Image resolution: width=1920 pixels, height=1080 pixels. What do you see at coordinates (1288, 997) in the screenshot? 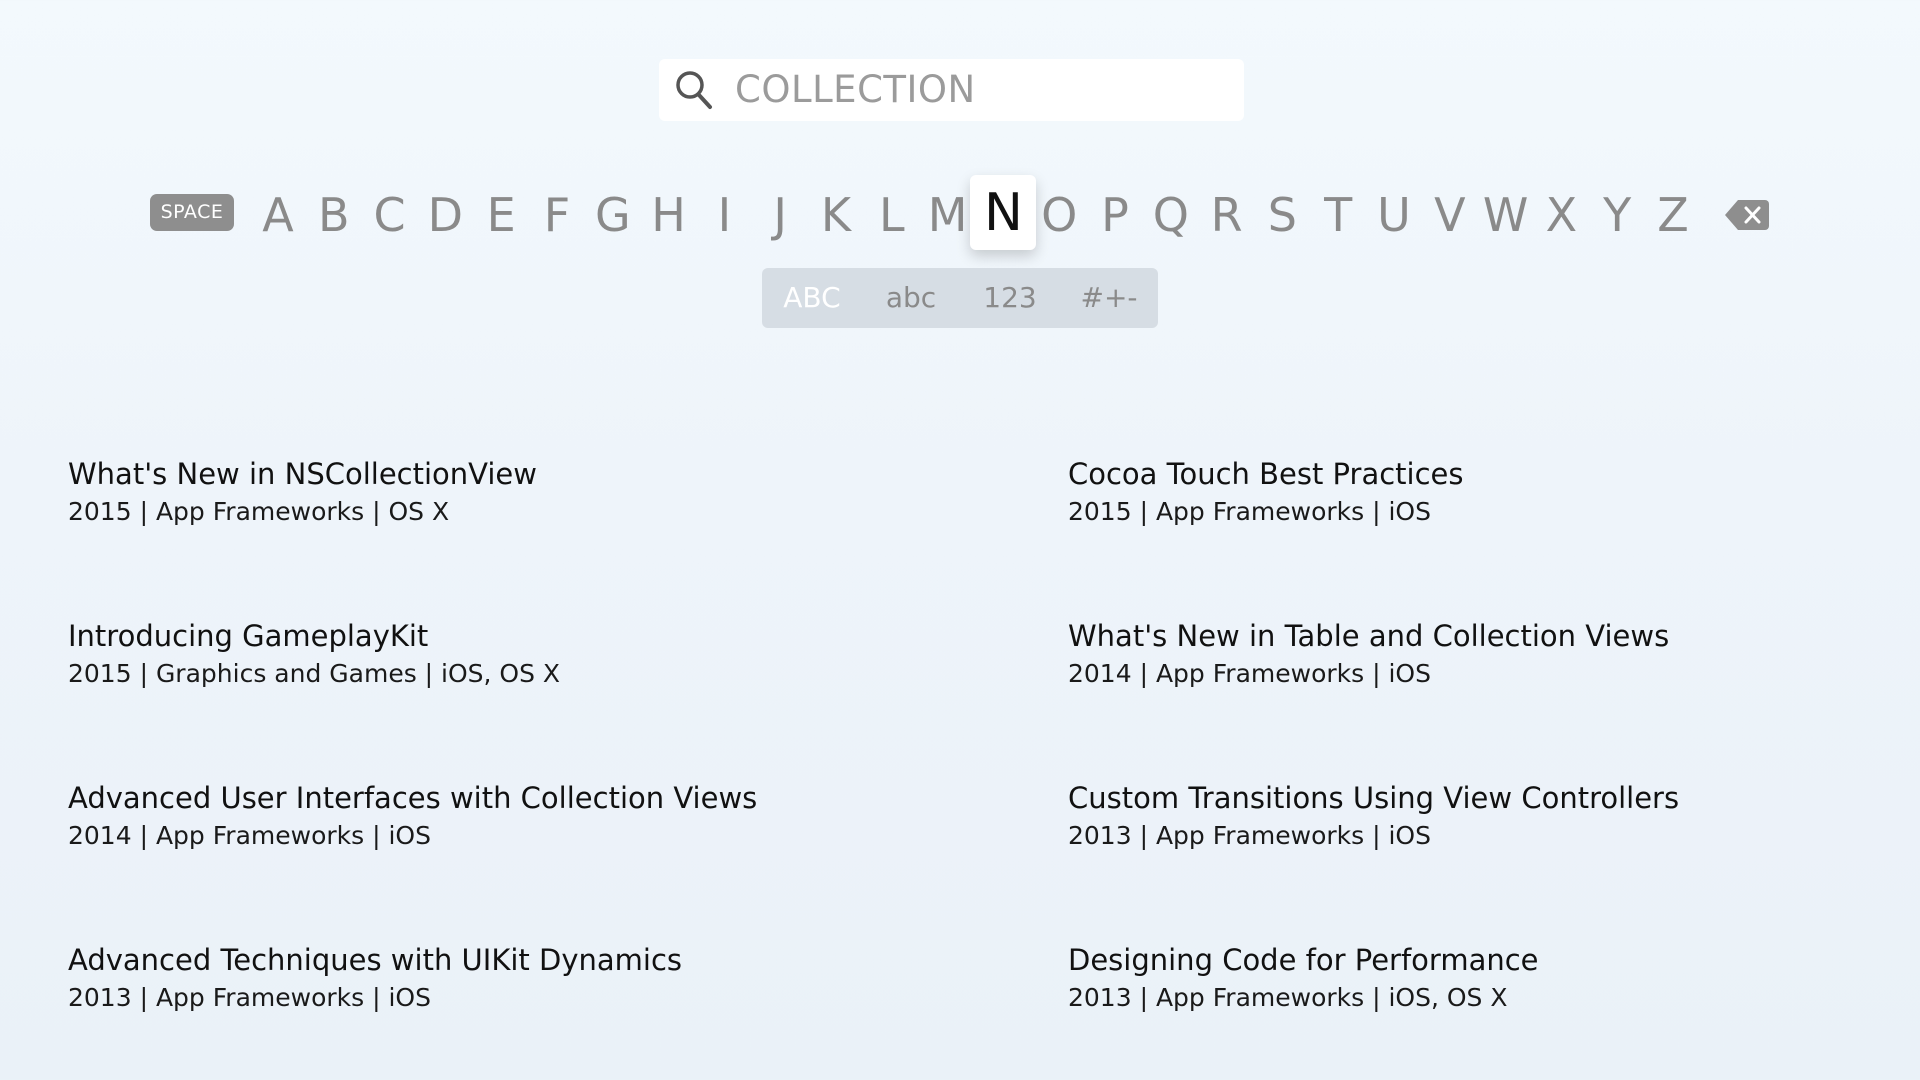
I see `result-meta: 2013 | App Frameworks | iOS, OS X` at bounding box center [1288, 997].